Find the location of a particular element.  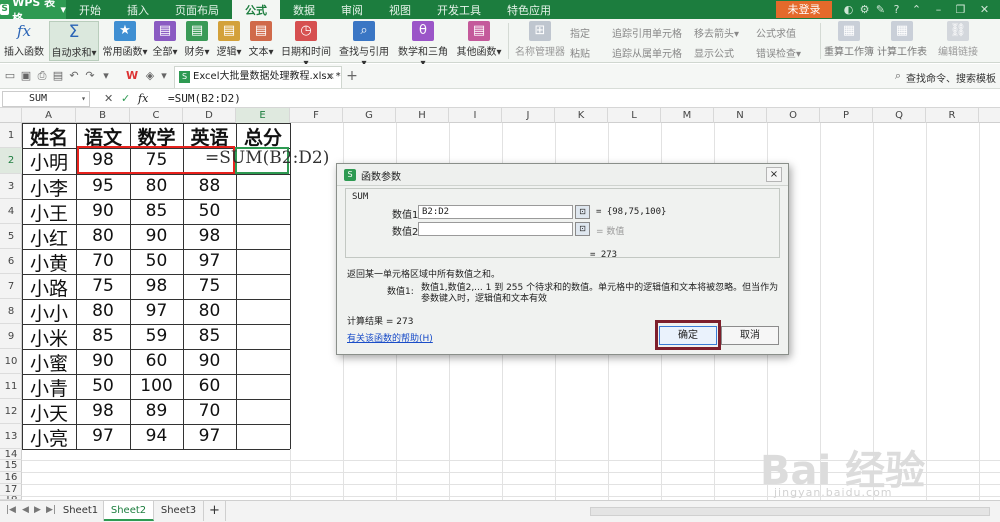

row-header: 15 is located at coordinates (11, 466).